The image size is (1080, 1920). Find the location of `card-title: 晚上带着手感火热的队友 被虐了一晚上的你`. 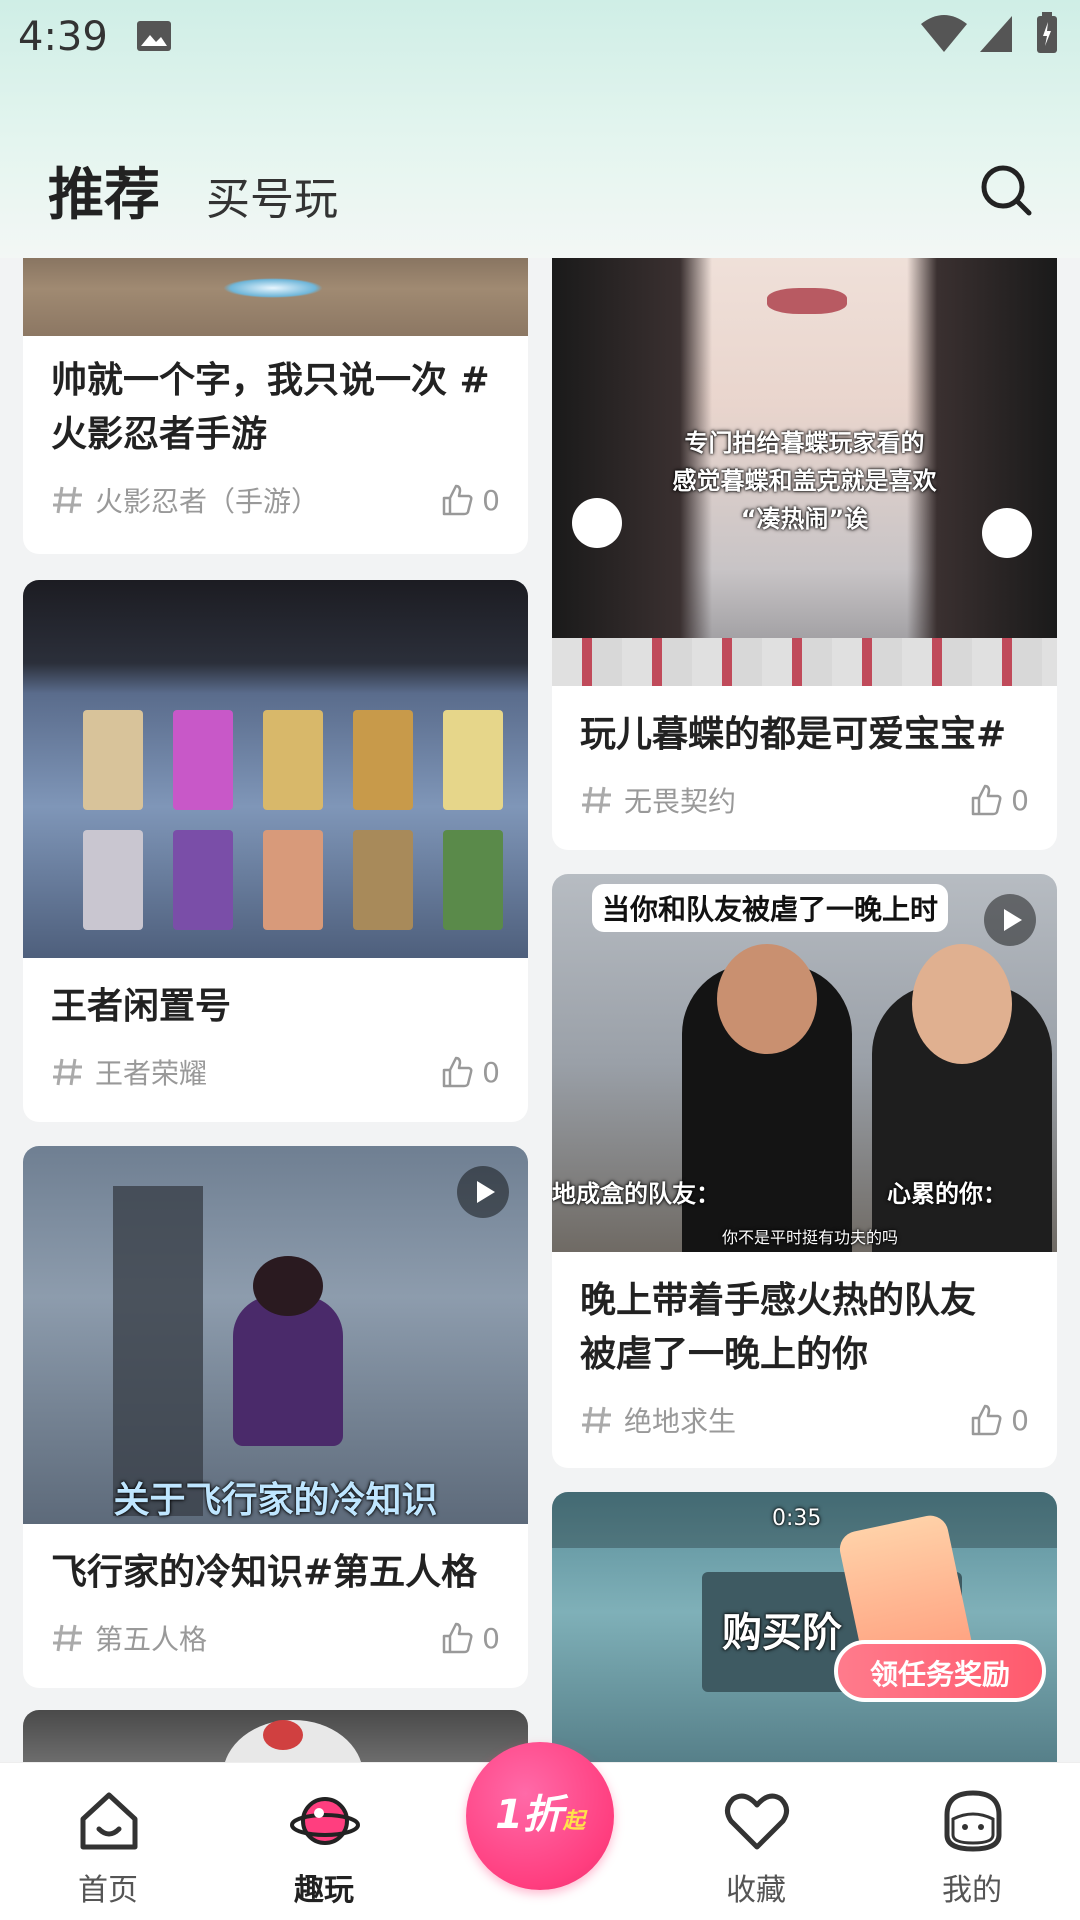

card-title: 晚上带着手感火热的队友 被虐了一晚上的你 is located at coordinates (804, 1317).